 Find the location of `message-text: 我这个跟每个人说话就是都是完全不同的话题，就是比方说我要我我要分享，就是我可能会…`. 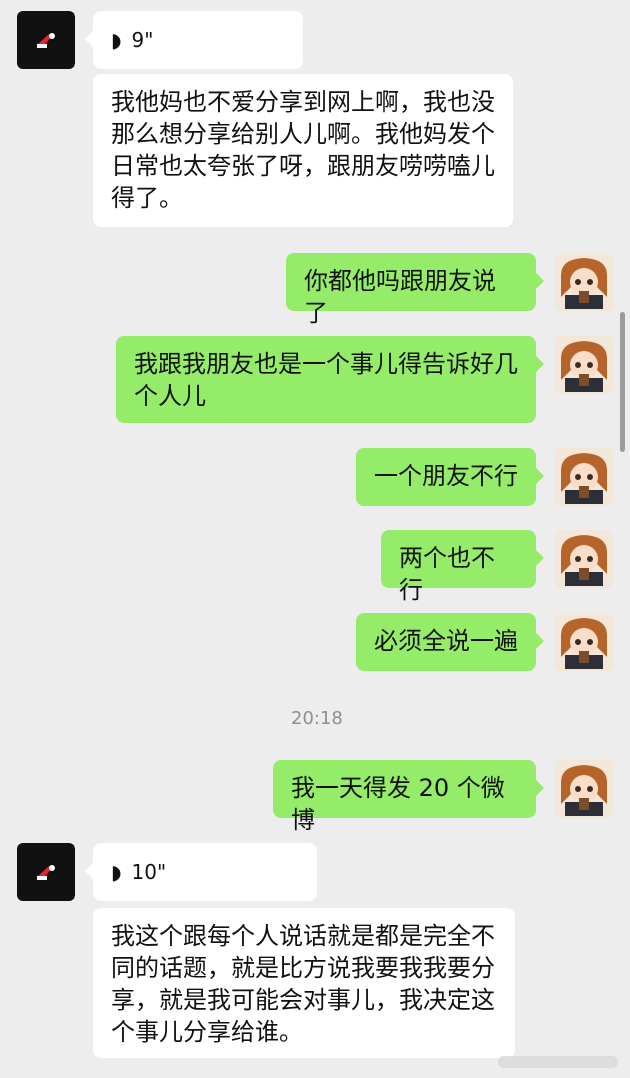

message-text: 我这个跟每个人说话就是都是完全不同的话题，就是比方说我要我我要分享，就是我可能会… is located at coordinates (303, 984).